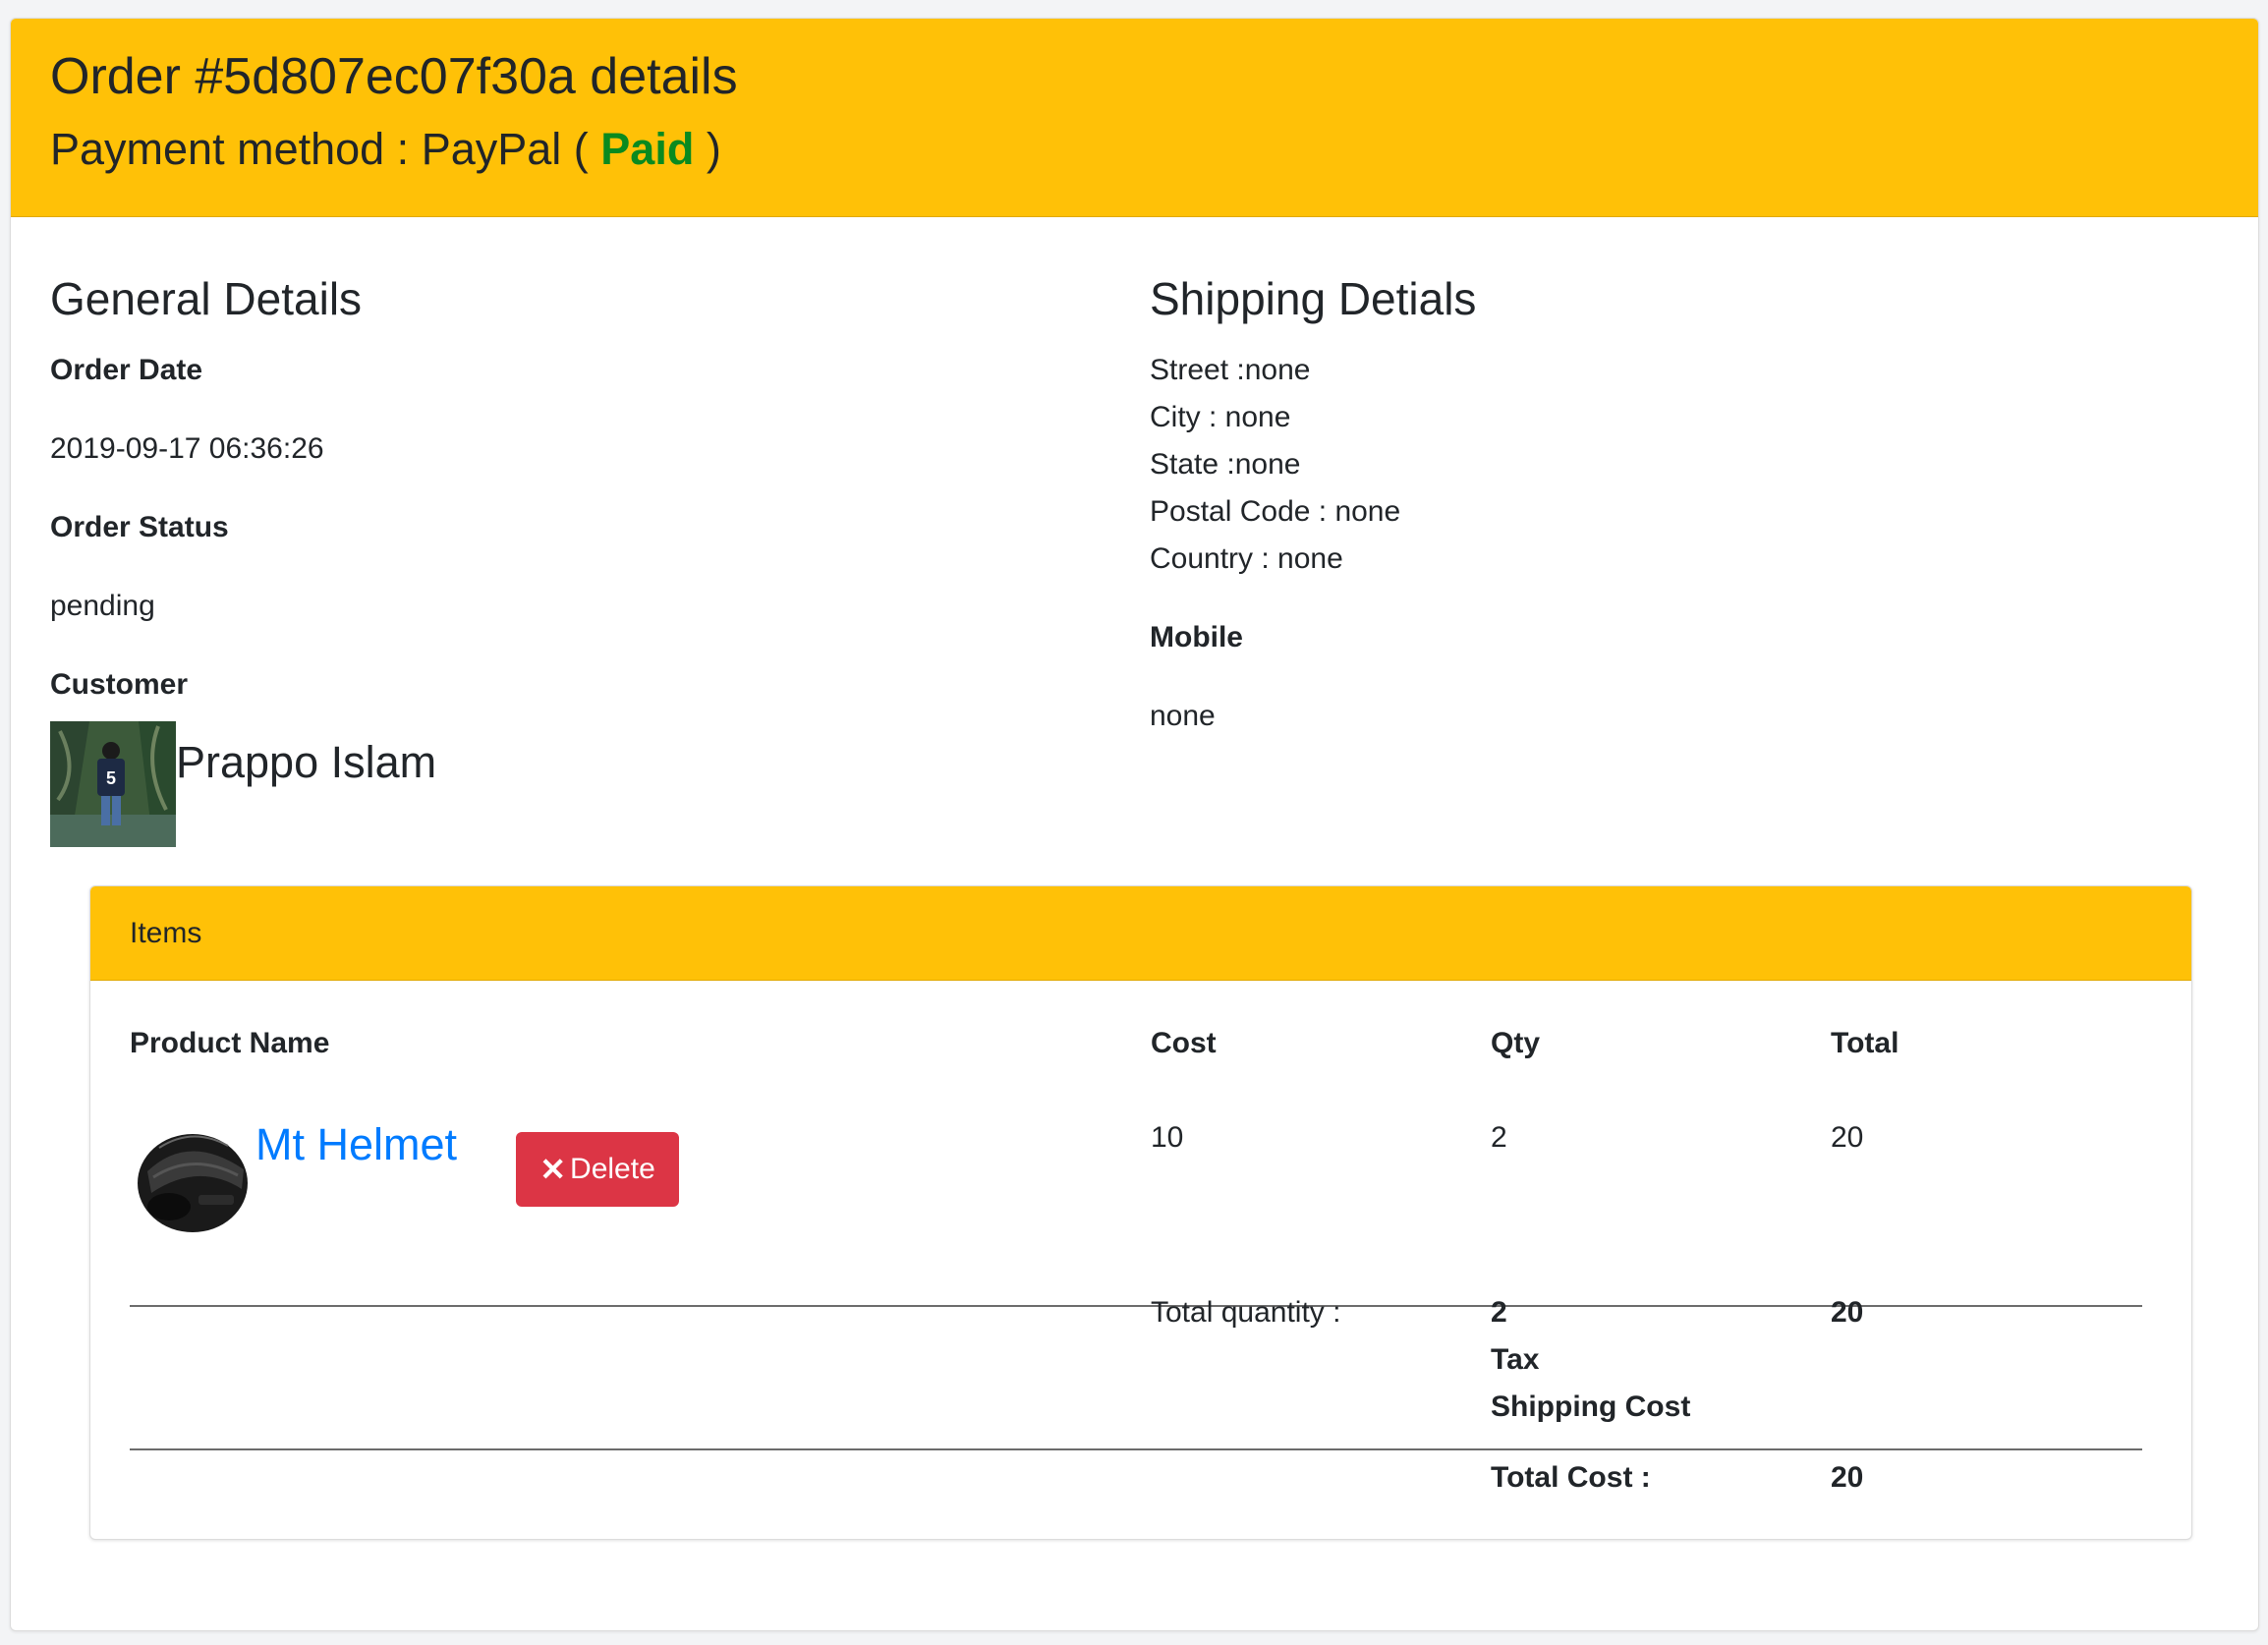 Image resolution: width=2268 pixels, height=1645 pixels. Describe the element at coordinates (1848, 1477) in the screenshot. I see `total-cost-value: 20` at that location.